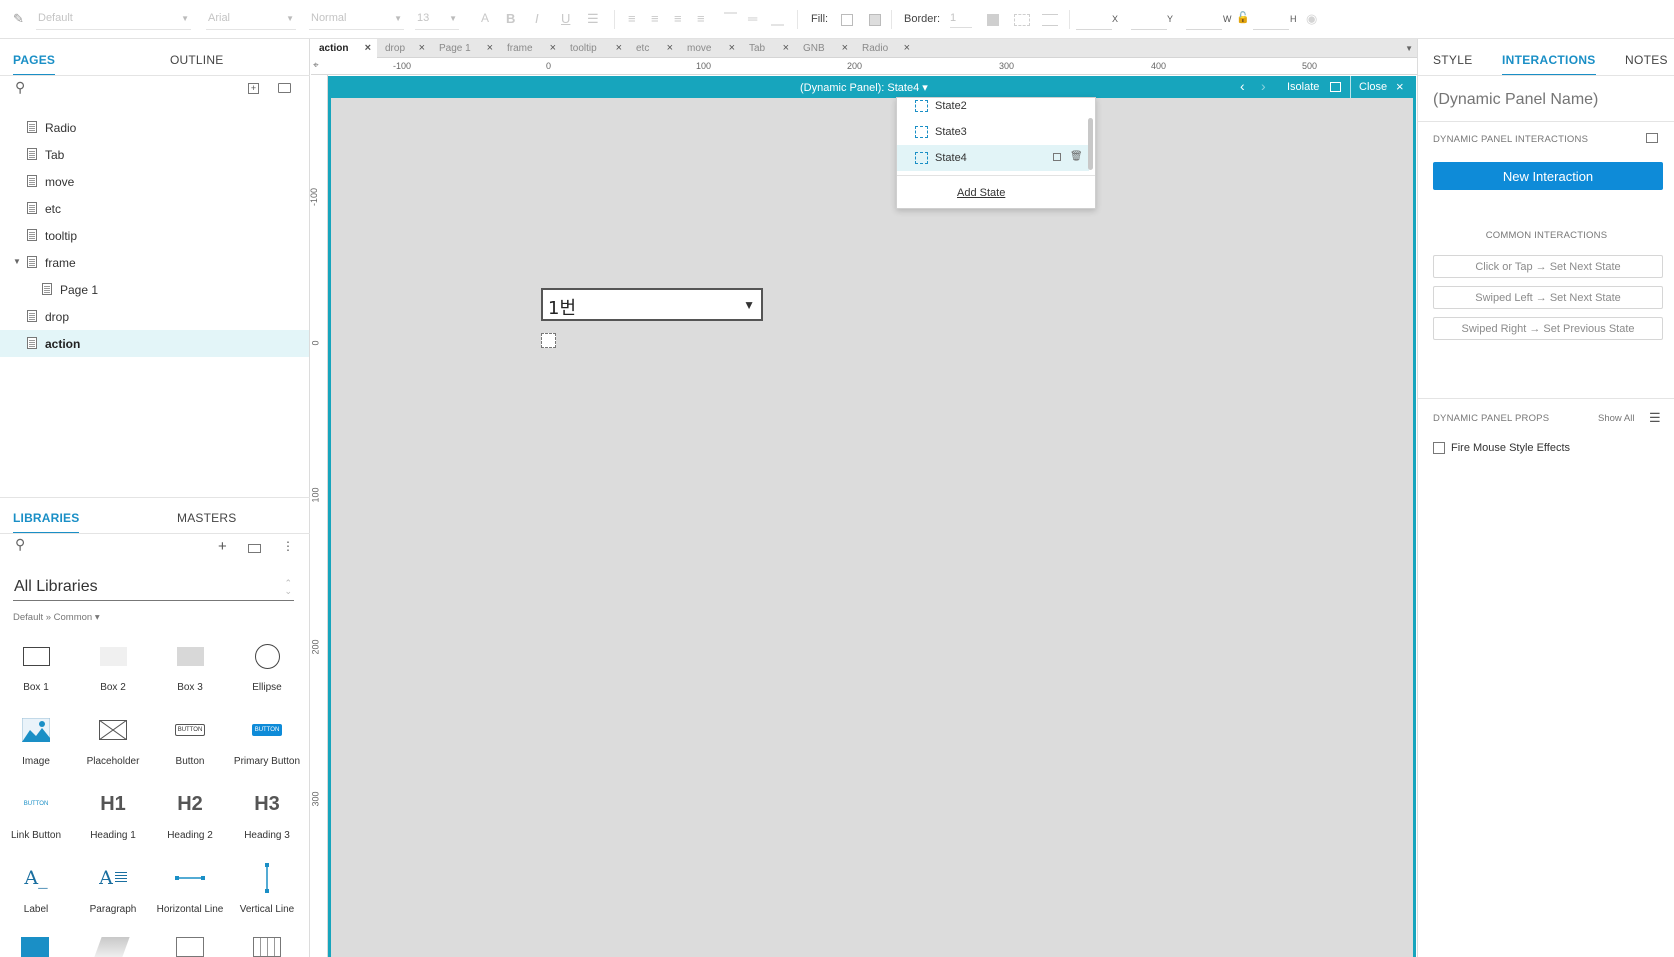 The height and width of the screenshot is (957, 1674). I want to click on style-dropdown: Default ▼, so click(113, 19).